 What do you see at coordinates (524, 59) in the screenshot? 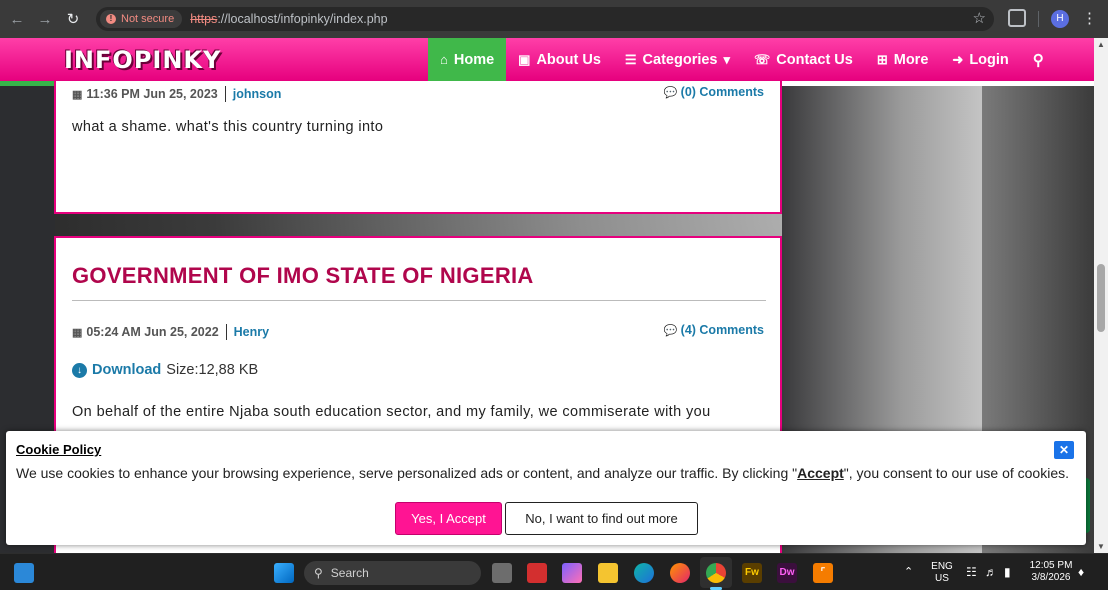
I see `id-card-icon: ▣` at bounding box center [524, 59].